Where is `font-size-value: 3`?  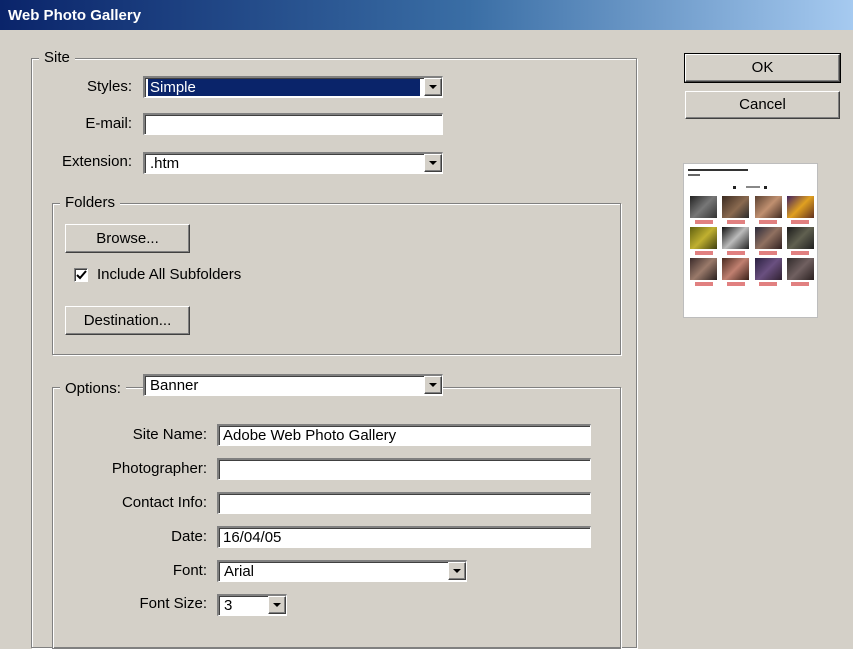
font-size-value: 3 is located at coordinates (228, 605).